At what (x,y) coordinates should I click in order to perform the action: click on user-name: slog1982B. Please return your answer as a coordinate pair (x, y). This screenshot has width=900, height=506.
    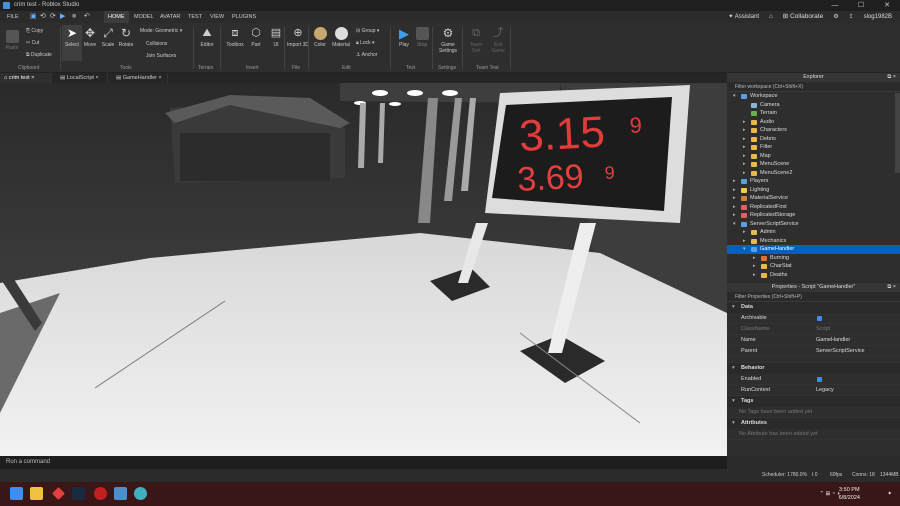
    Looking at the image, I should click on (878, 17).